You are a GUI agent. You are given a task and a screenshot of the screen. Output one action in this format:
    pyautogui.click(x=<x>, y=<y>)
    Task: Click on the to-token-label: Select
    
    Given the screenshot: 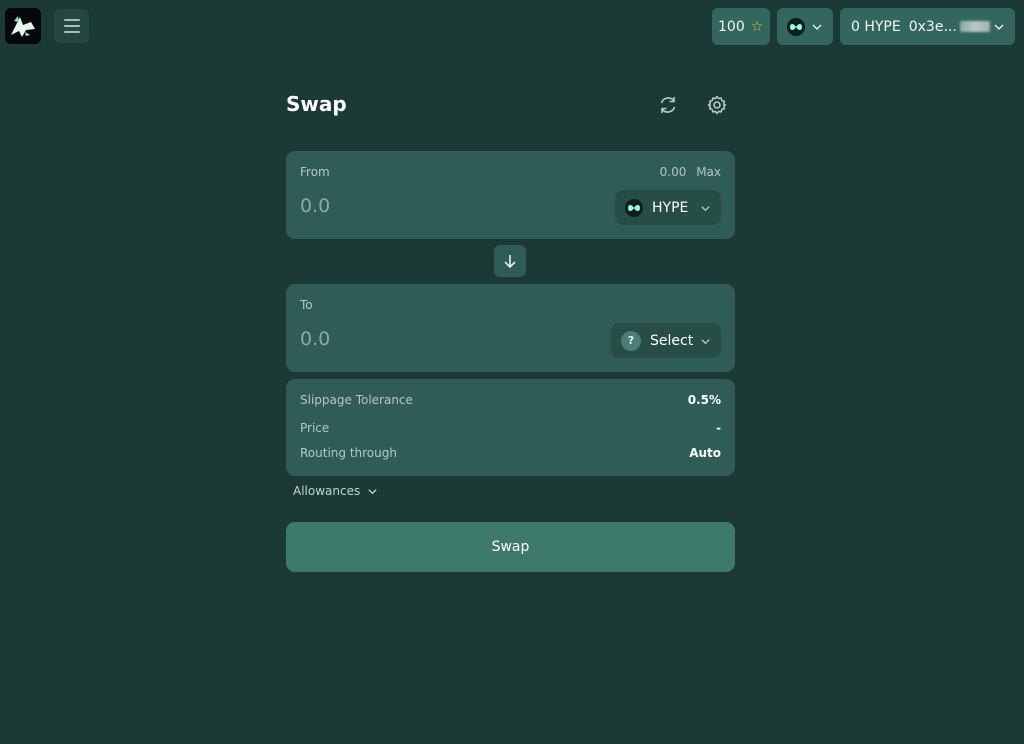 What is the action you would take?
    pyautogui.click(x=672, y=340)
    